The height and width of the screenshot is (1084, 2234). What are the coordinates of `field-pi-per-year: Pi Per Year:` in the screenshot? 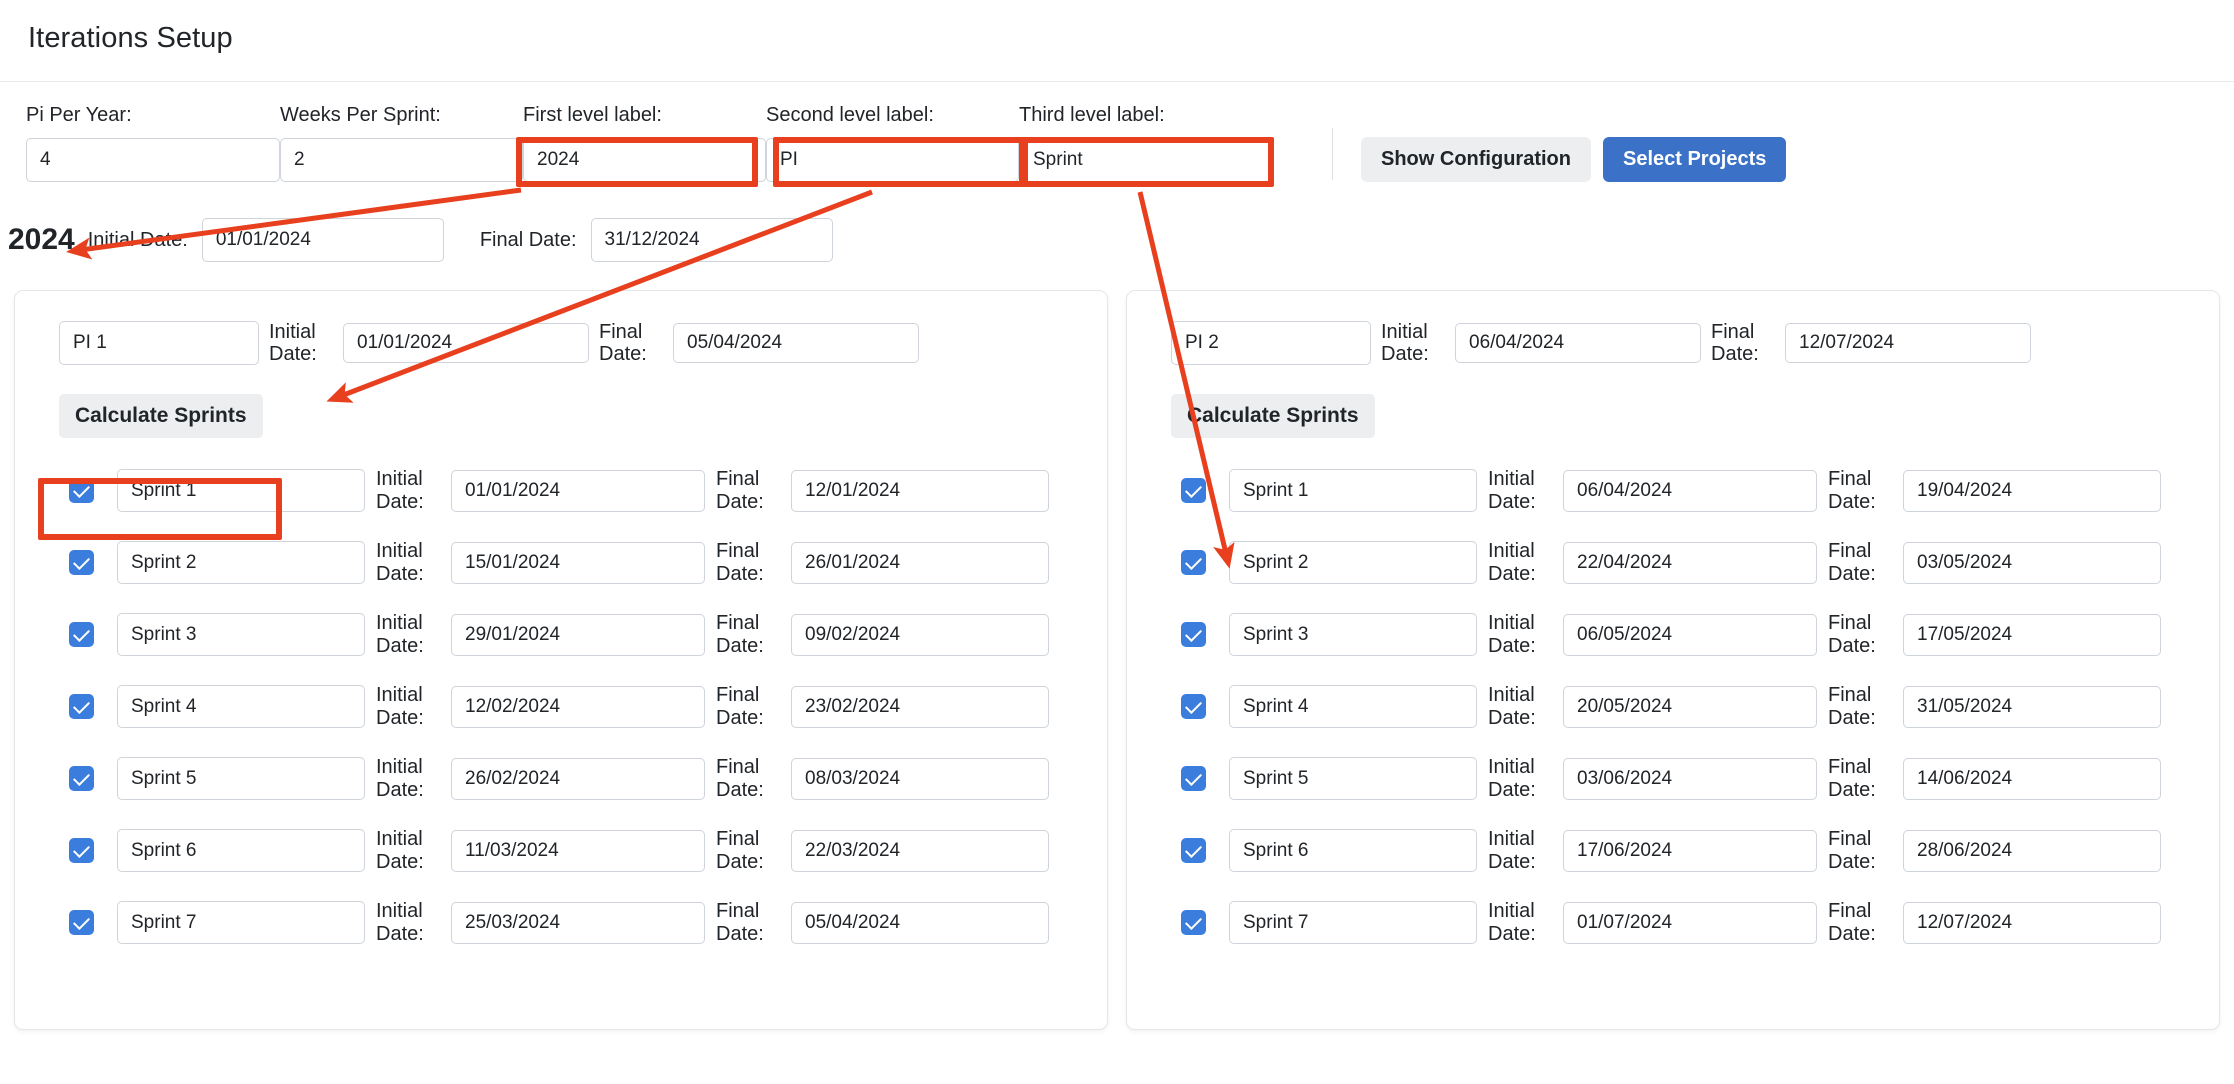 It's located at (153, 143).